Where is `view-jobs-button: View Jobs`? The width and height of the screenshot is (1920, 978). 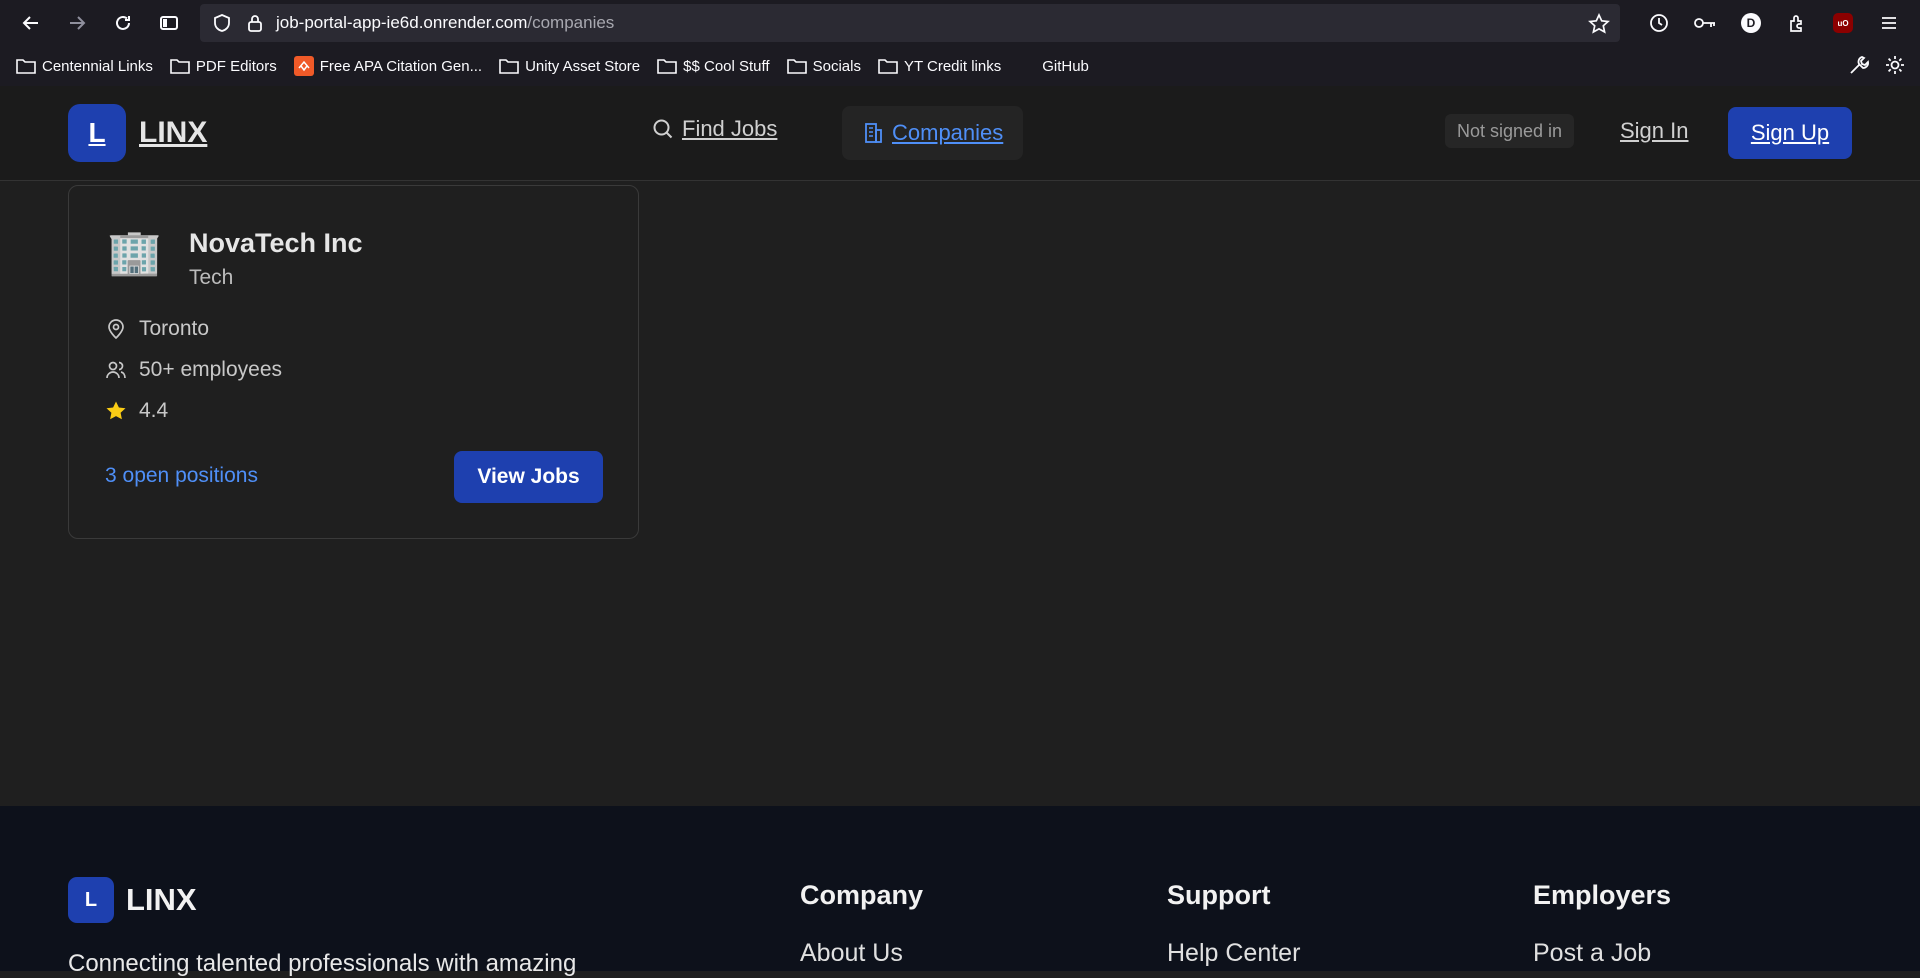 view-jobs-button: View Jobs is located at coordinates (528, 477).